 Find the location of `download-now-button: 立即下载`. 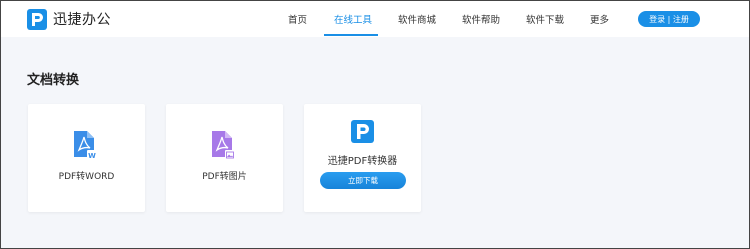

download-now-button: 立即下载 is located at coordinates (363, 180).